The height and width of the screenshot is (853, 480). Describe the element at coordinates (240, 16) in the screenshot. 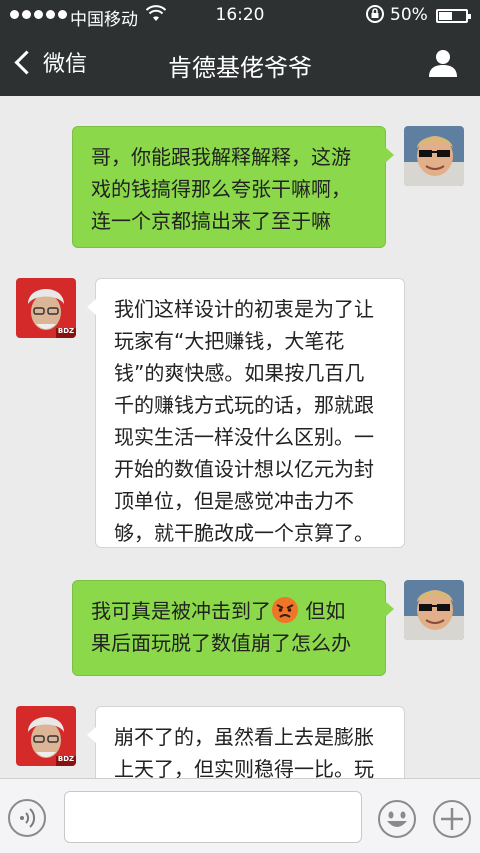

I see `status-bar: 中国移动 16:20 50%` at that location.